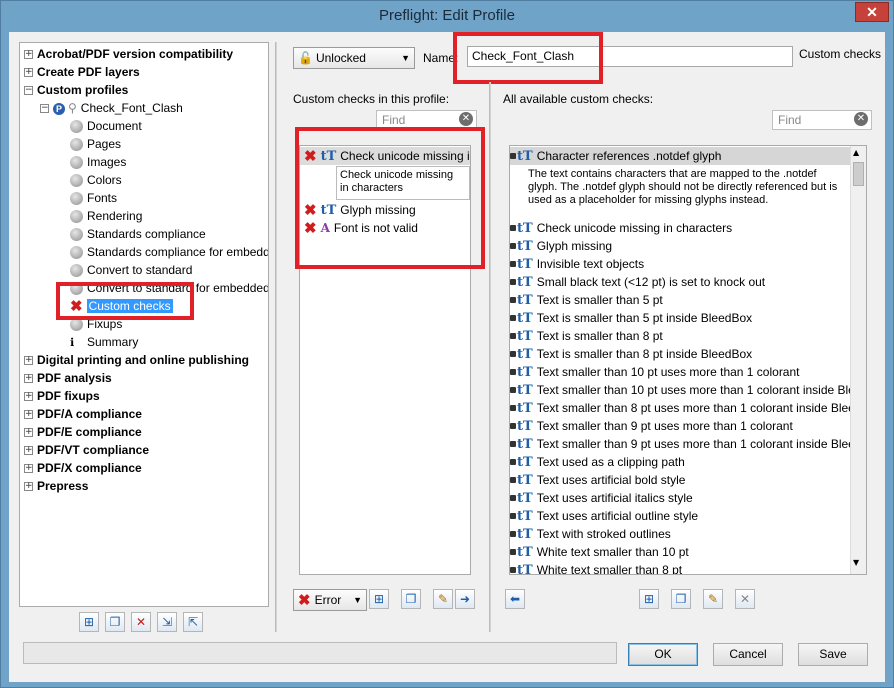 This screenshot has height=688, width=894. I want to click on edit-available-check-button: ✎, so click(713, 599).